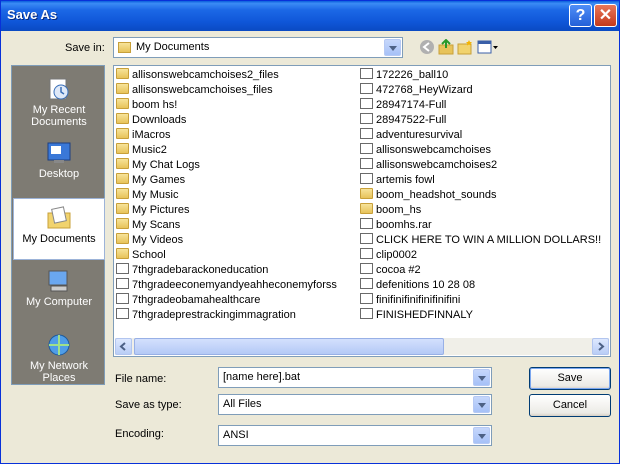 This screenshot has height=464, width=620. Describe the element at coordinates (605, 15) in the screenshot. I see `close-button: ✕` at that location.